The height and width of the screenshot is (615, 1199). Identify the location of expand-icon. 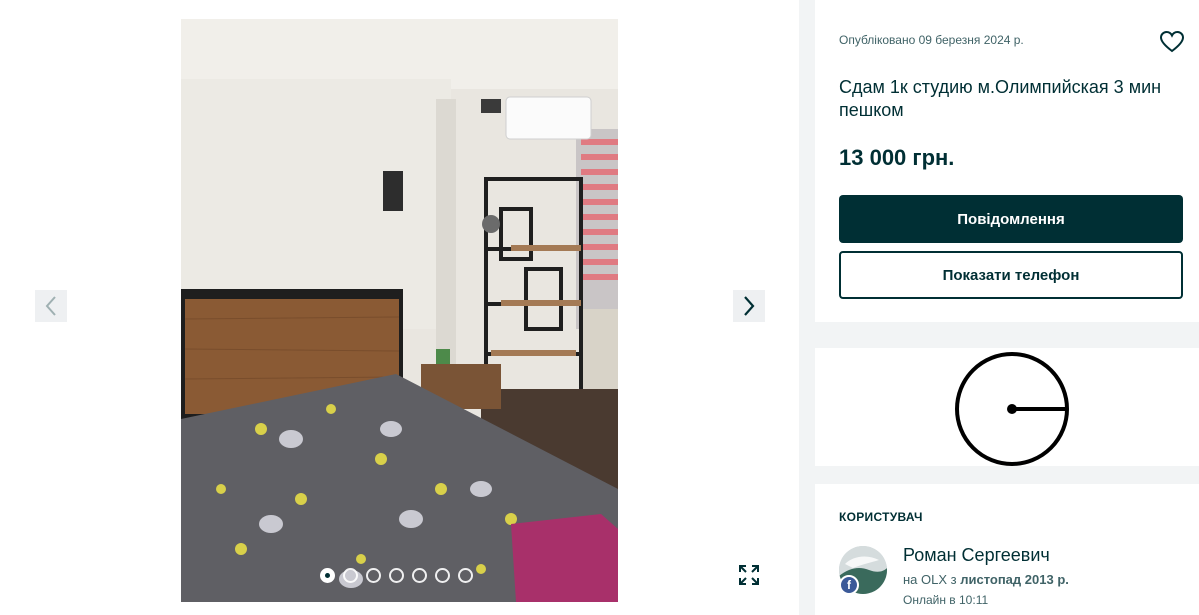
(749, 575).